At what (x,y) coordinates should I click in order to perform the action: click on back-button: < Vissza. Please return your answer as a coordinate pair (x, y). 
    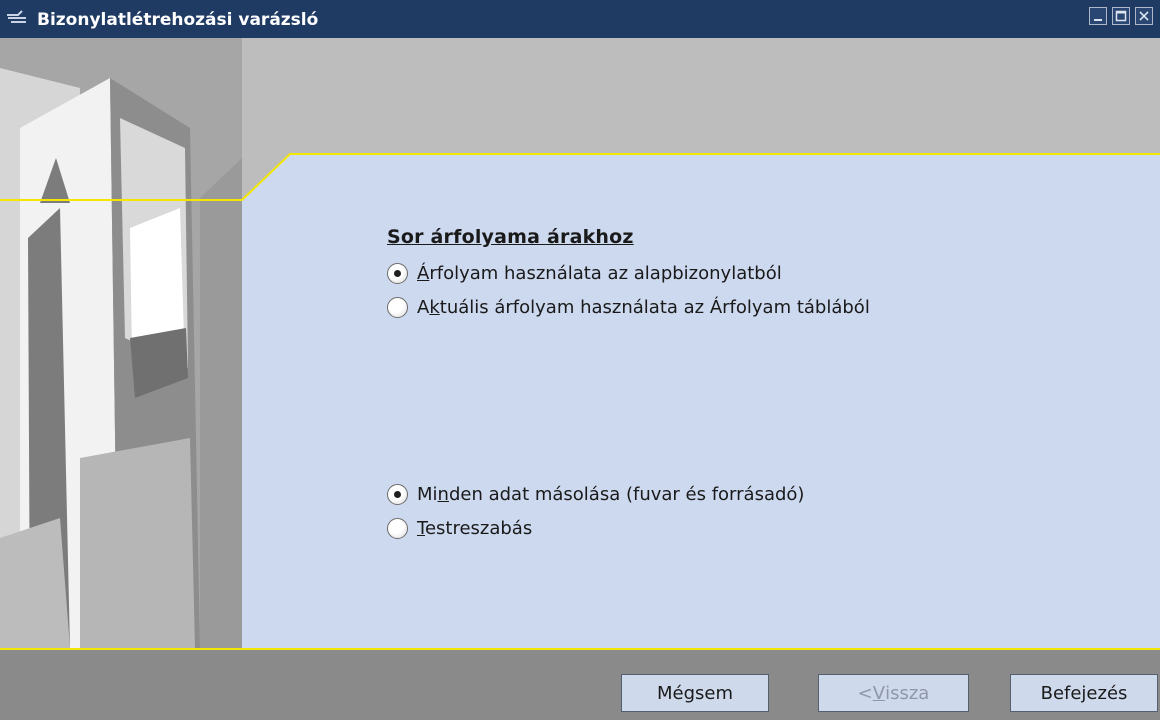
    Looking at the image, I should click on (893, 693).